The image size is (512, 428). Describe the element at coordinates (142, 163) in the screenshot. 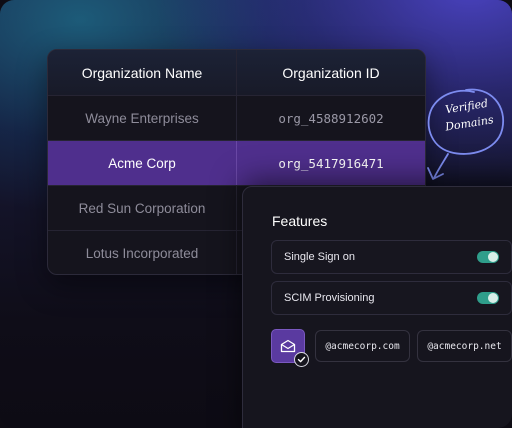

I see `organization-name-cell: Acme Corp` at that location.